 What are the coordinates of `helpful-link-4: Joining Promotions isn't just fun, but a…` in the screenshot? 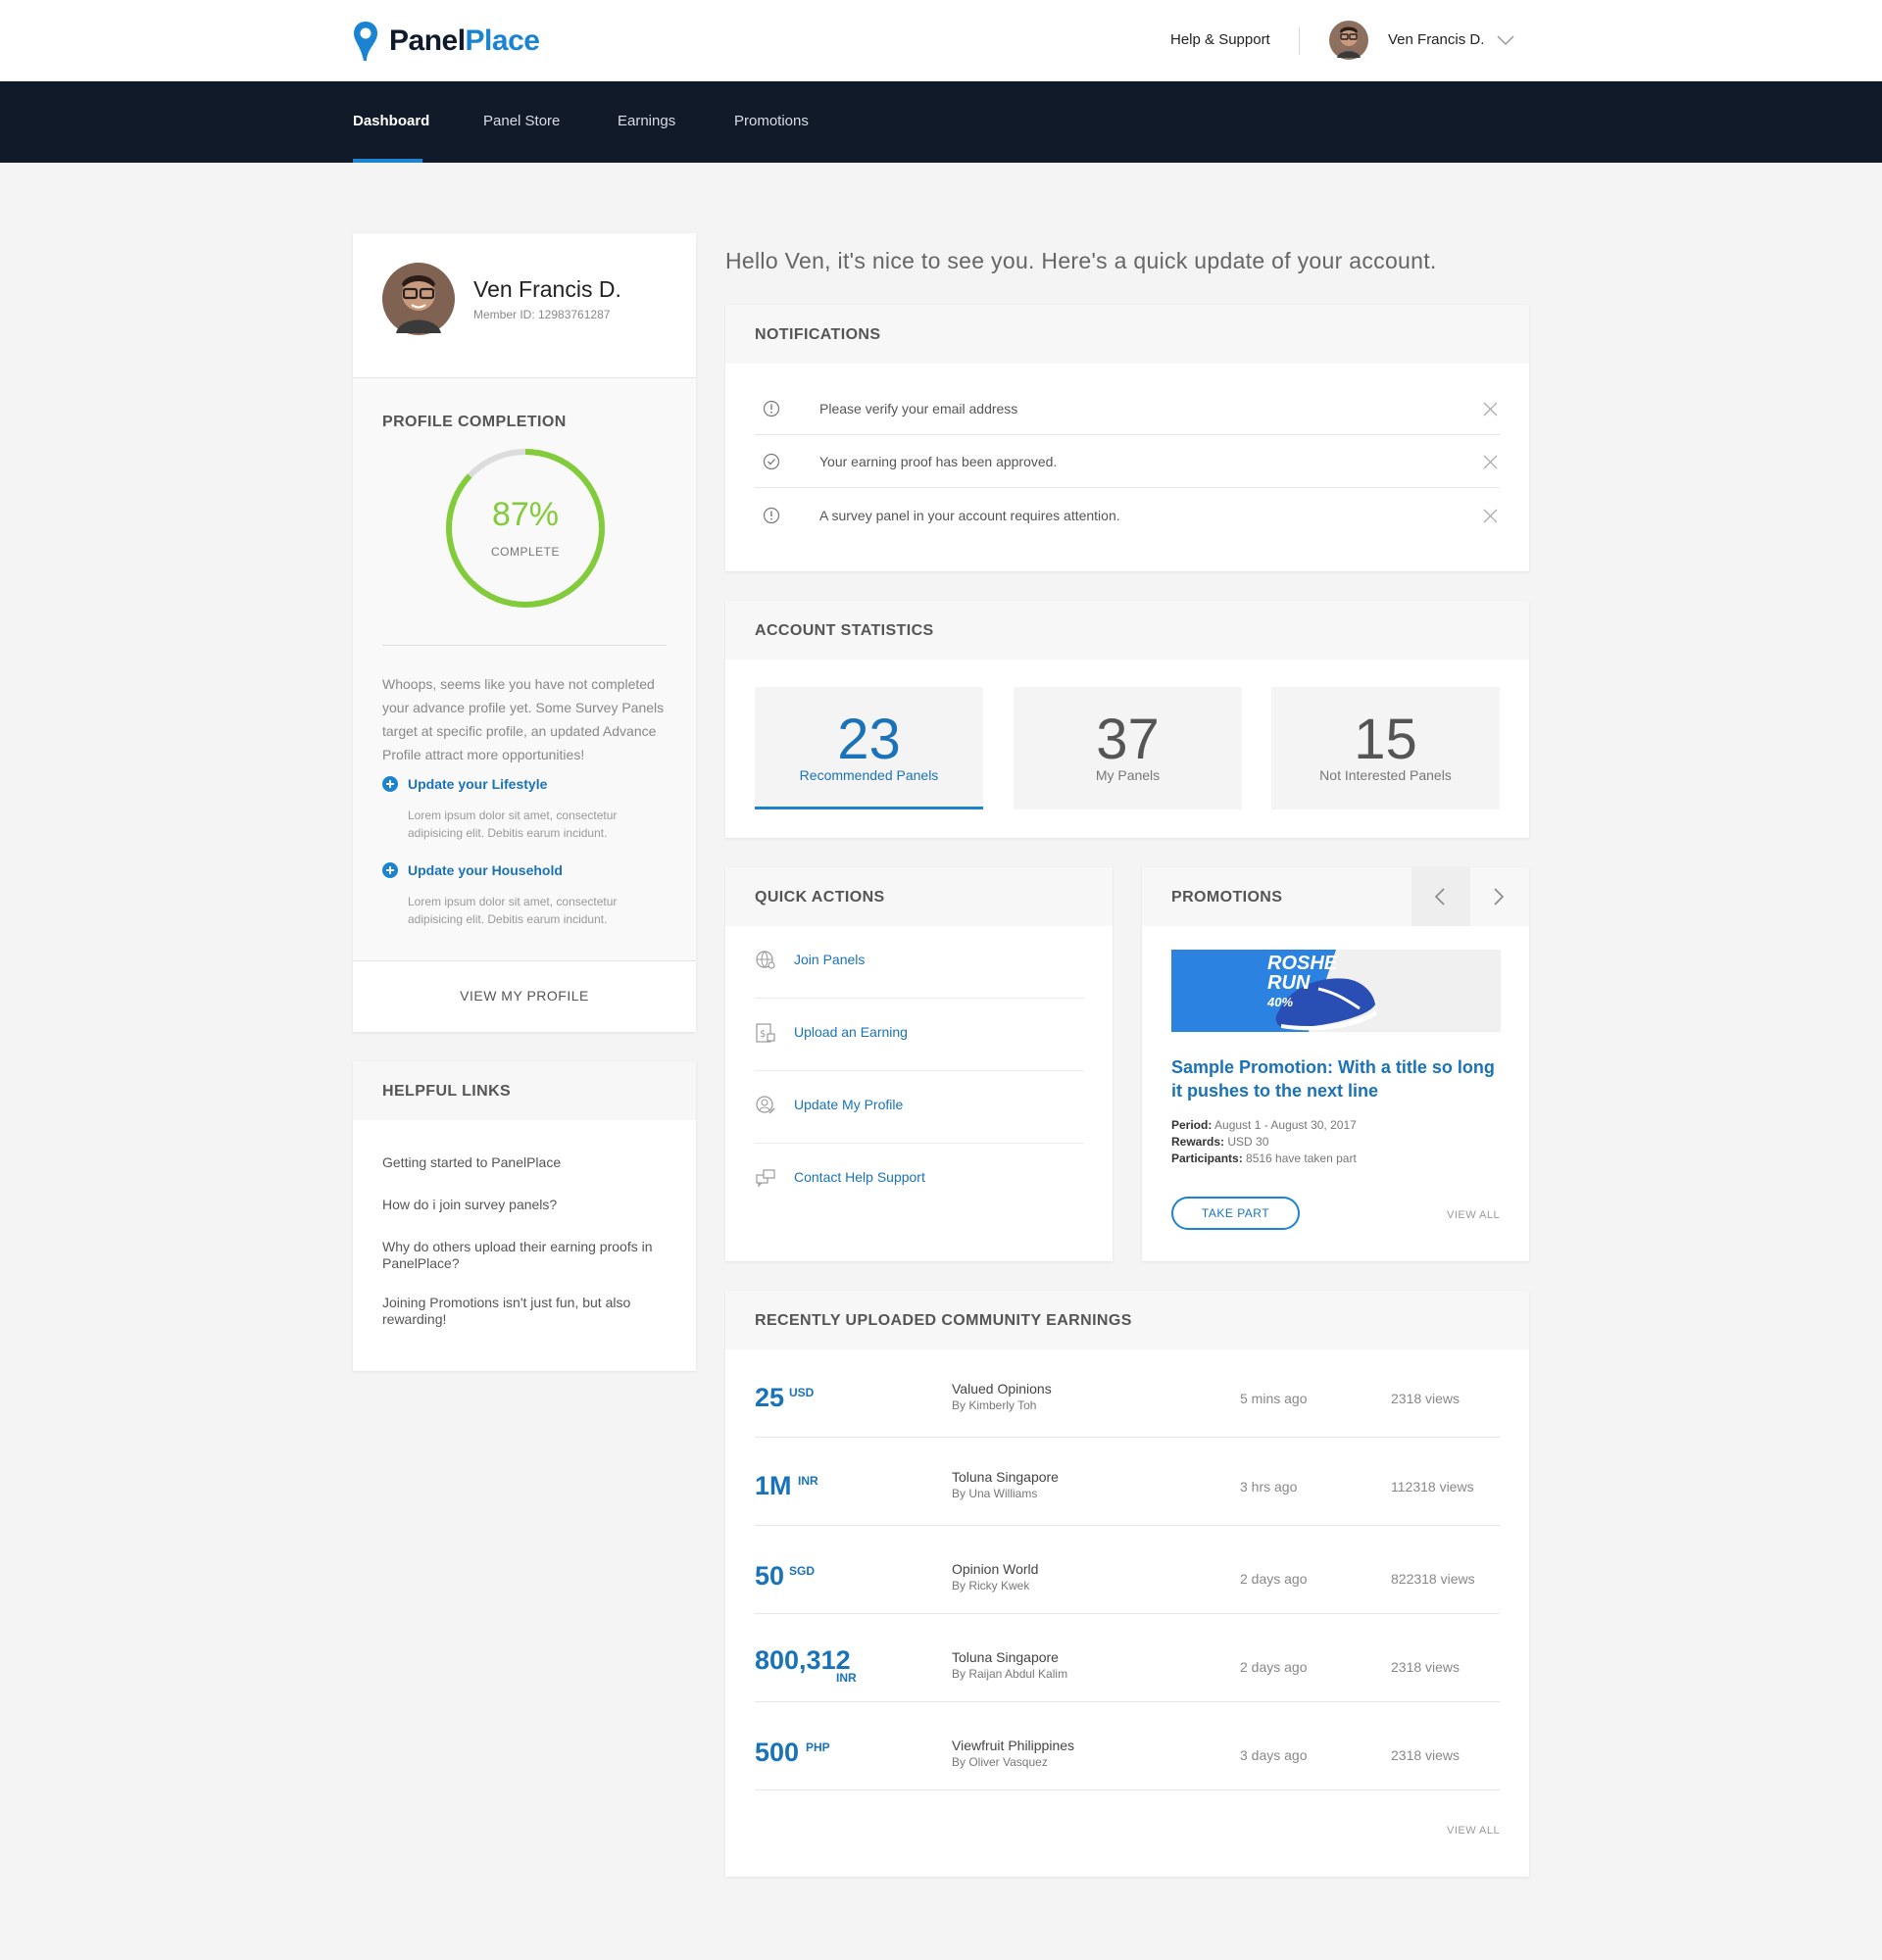 It's located at (525, 1311).